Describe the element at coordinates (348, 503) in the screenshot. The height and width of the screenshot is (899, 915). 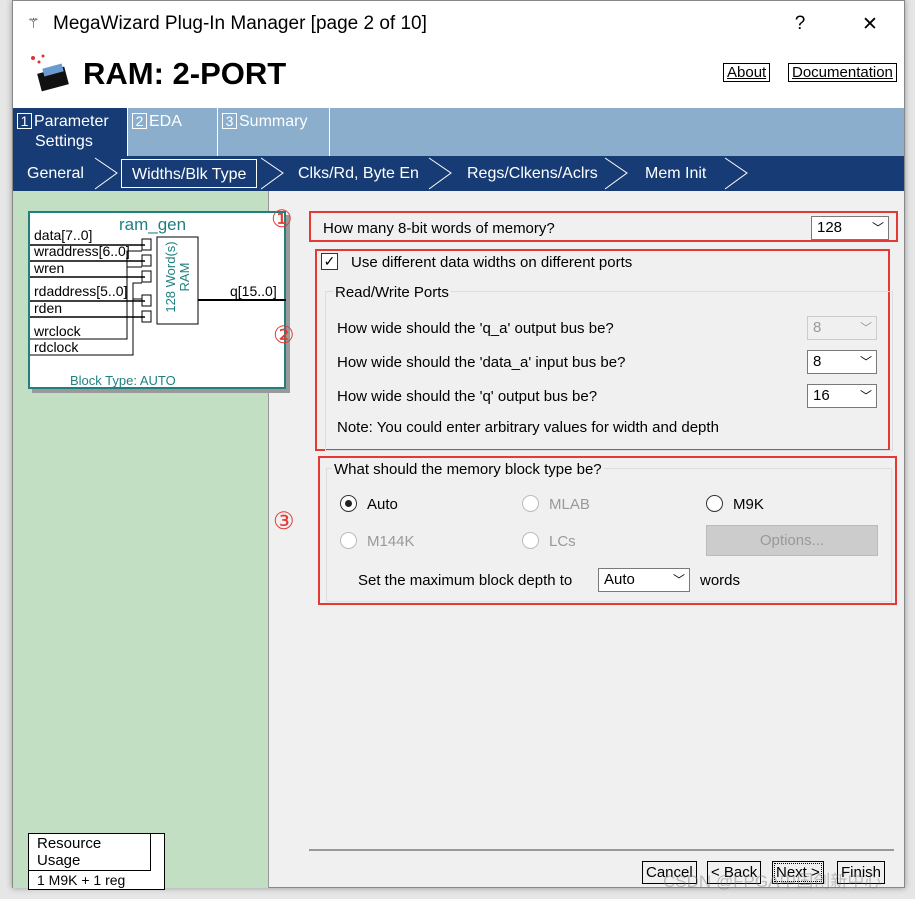
I see `radio-auto` at that location.